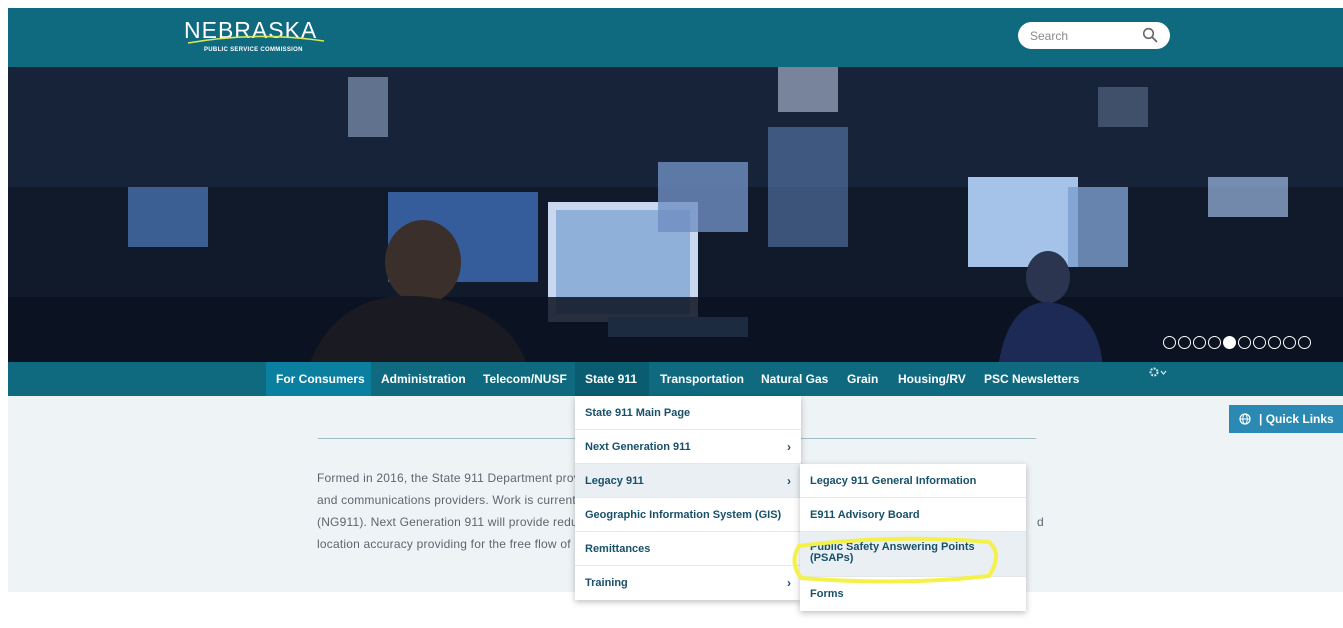  What do you see at coordinates (618, 549) in the screenshot?
I see `menu-item-label: Remittances` at bounding box center [618, 549].